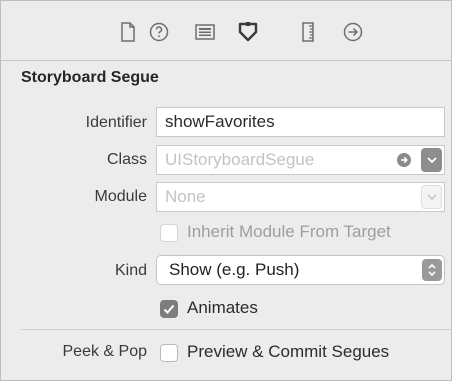  What do you see at coordinates (105, 351) in the screenshot?
I see `peek-pop-label: Peek & Pop` at bounding box center [105, 351].